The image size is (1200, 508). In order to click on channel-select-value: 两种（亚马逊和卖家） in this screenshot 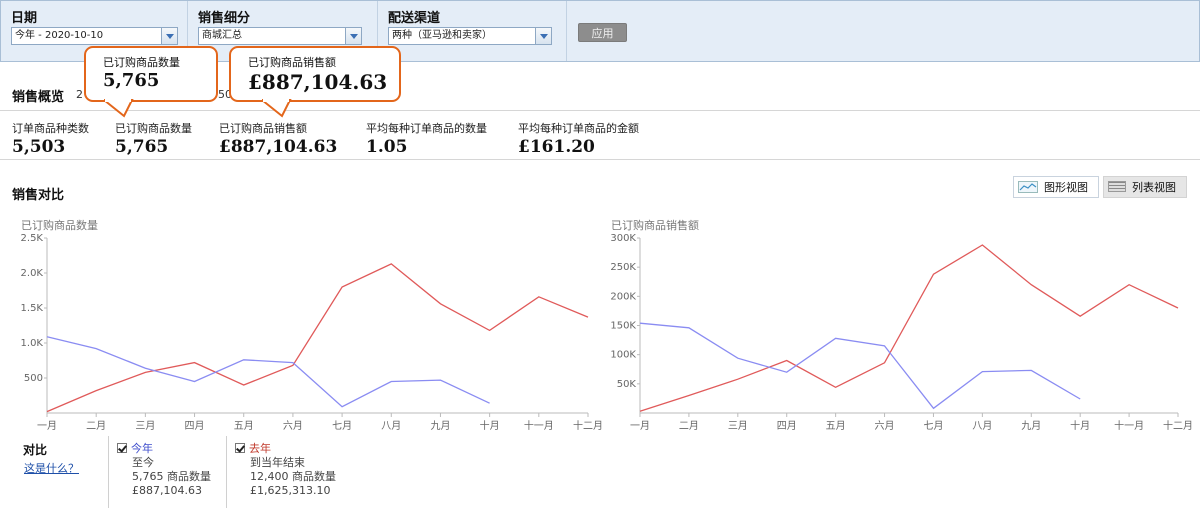, I will do `click(442, 35)`.